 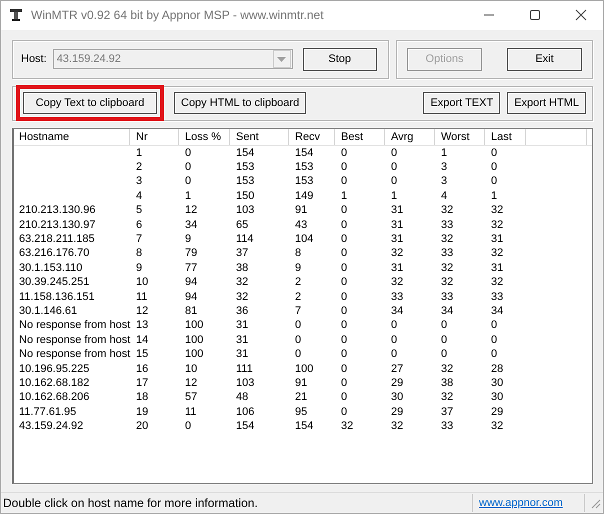 I want to click on table-cell: 150, so click(x=245, y=196).